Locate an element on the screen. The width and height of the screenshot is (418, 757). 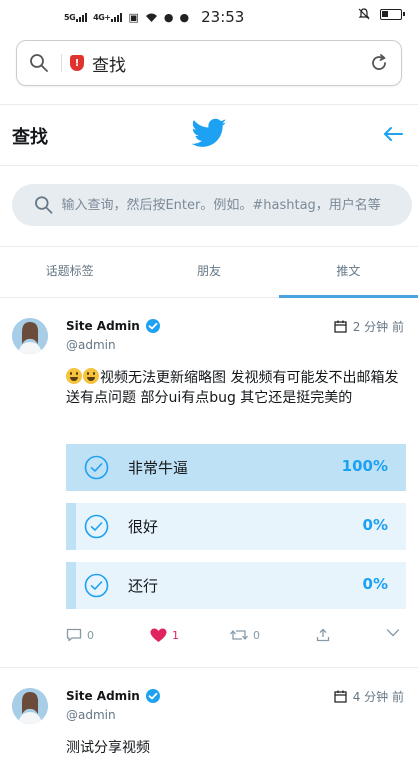
reload-icon is located at coordinates (379, 63).